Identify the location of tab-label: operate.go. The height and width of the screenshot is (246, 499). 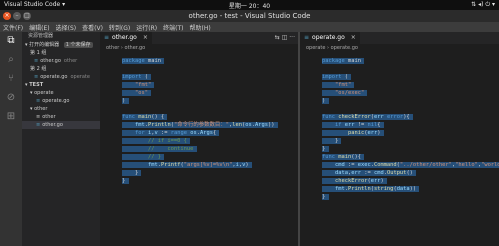
(328, 37).